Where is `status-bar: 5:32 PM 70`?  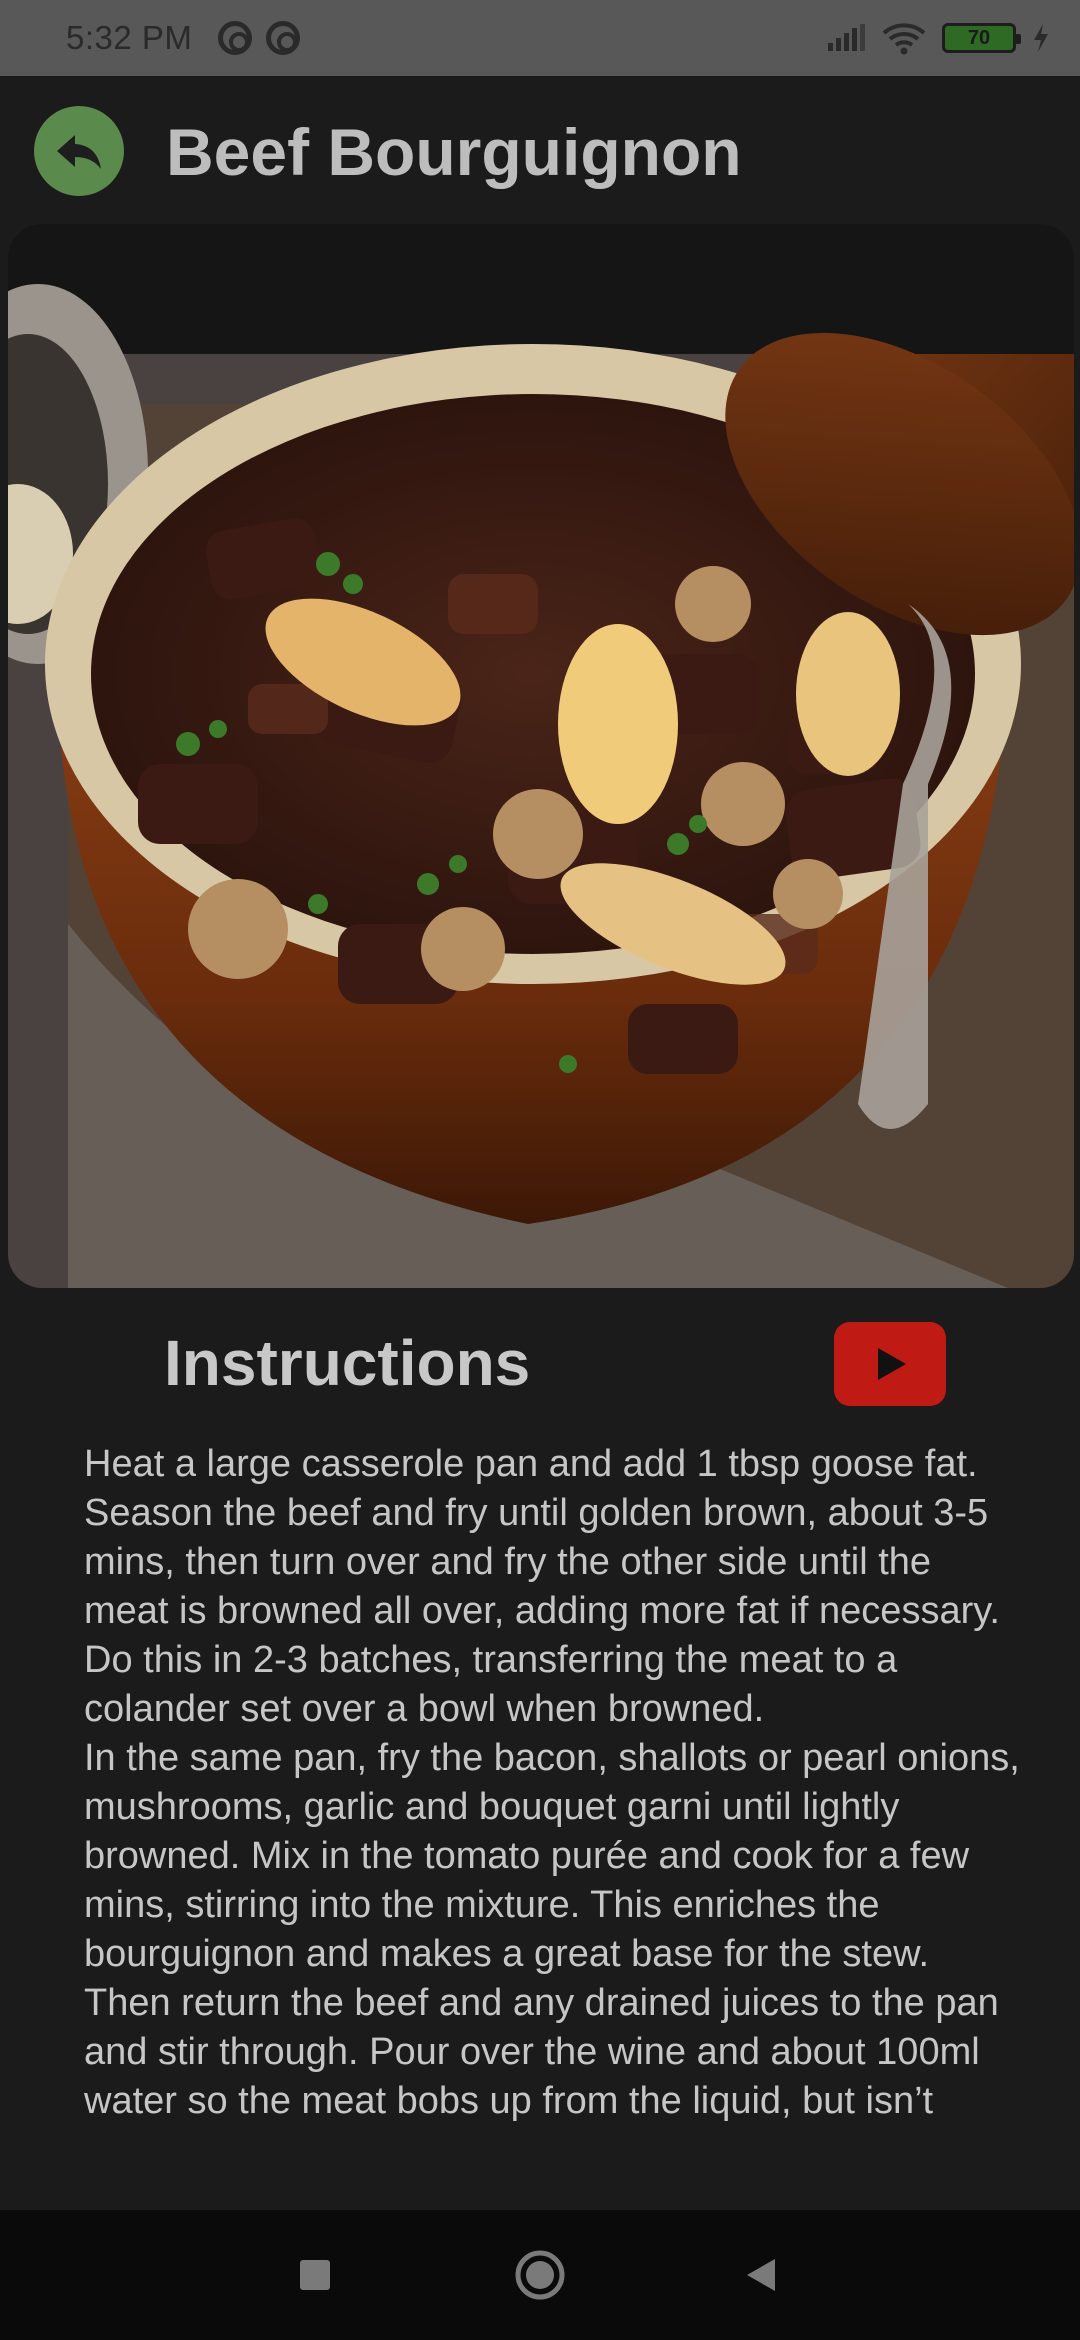 status-bar: 5:32 PM 70 is located at coordinates (540, 38).